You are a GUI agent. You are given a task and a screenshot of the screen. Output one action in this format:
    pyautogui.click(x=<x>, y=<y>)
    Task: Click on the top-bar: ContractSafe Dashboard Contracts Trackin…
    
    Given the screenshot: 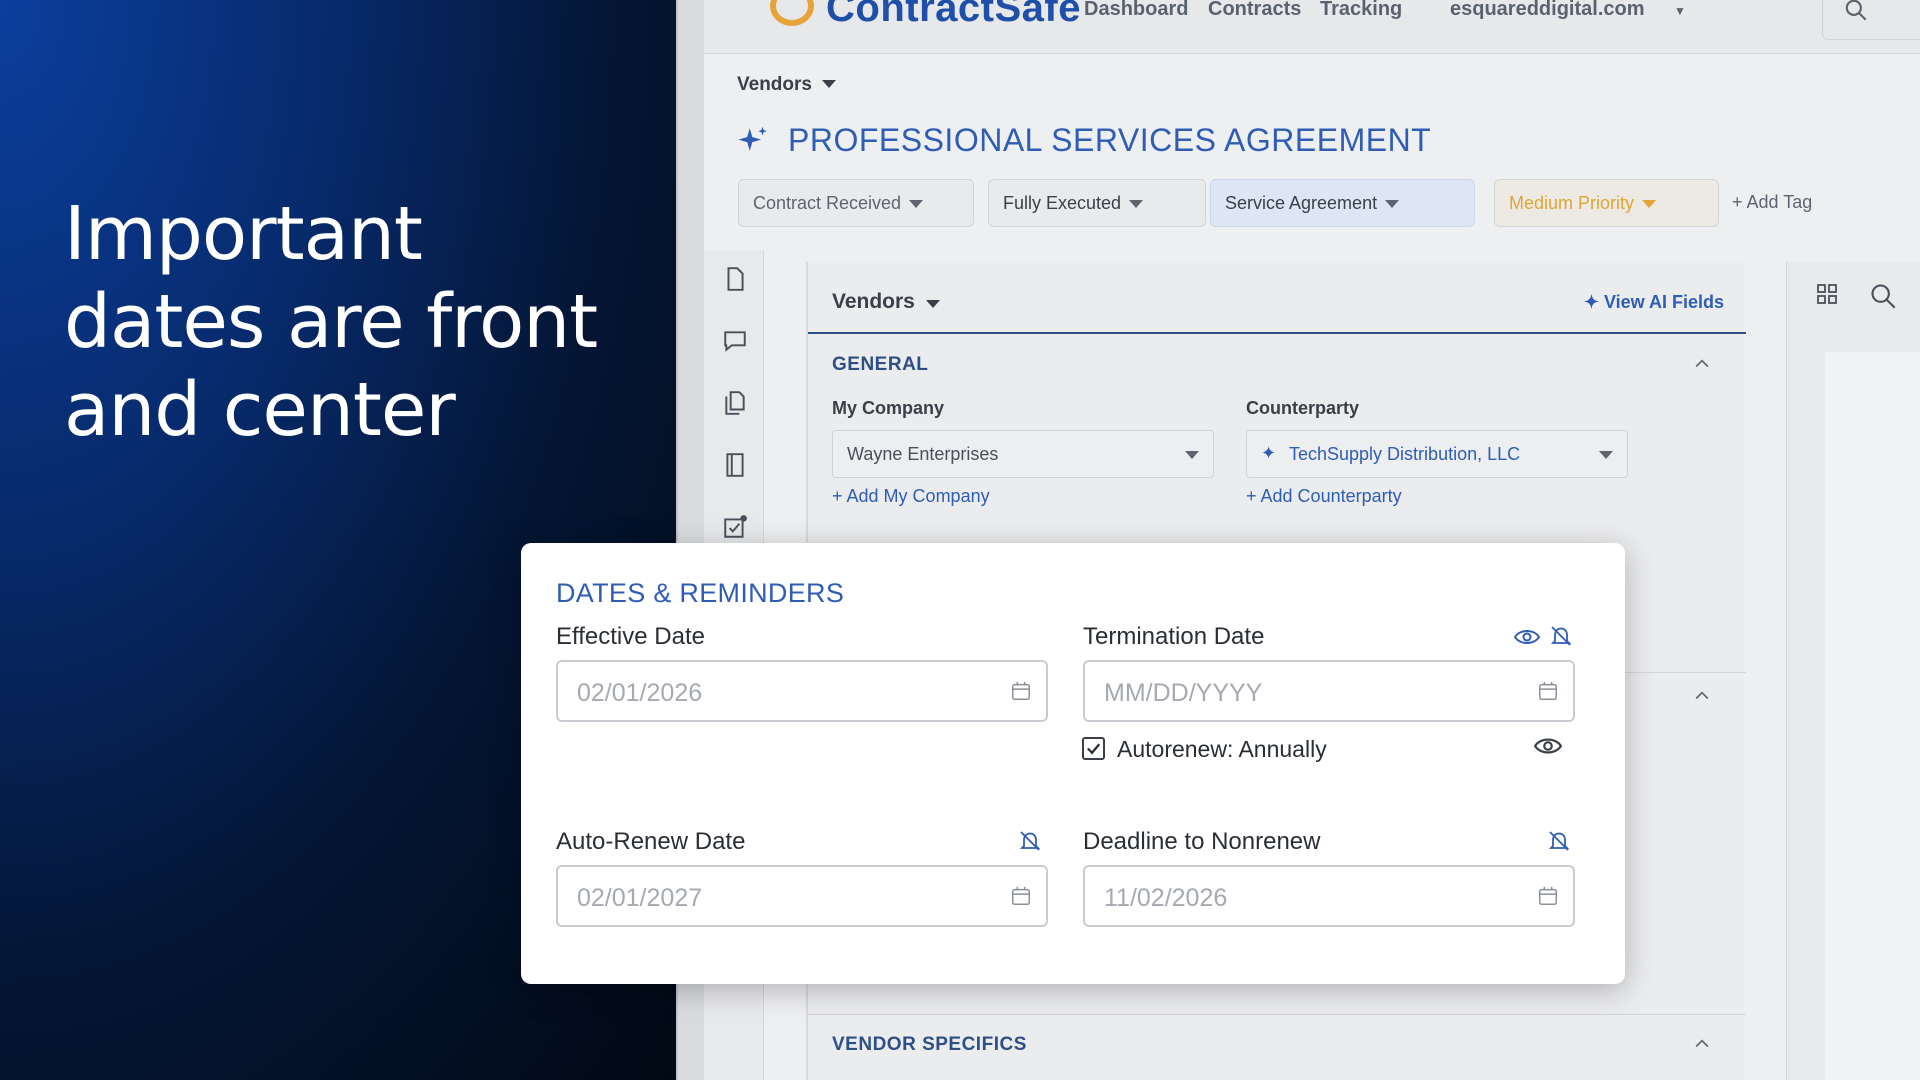 What is the action you would take?
    pyautogui.click(x=1312, y=27)
    